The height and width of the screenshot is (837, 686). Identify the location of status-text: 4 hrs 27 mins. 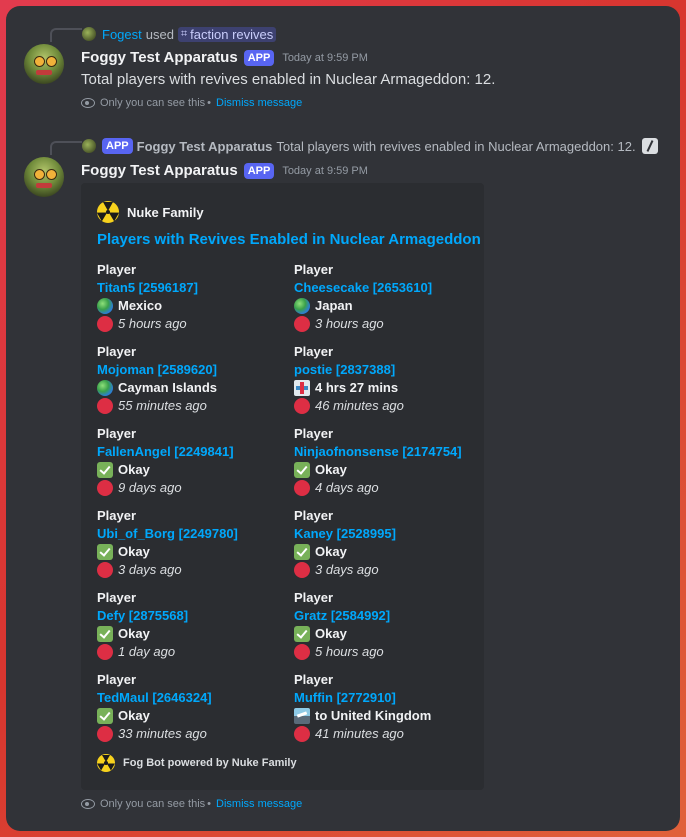
(357, 387).